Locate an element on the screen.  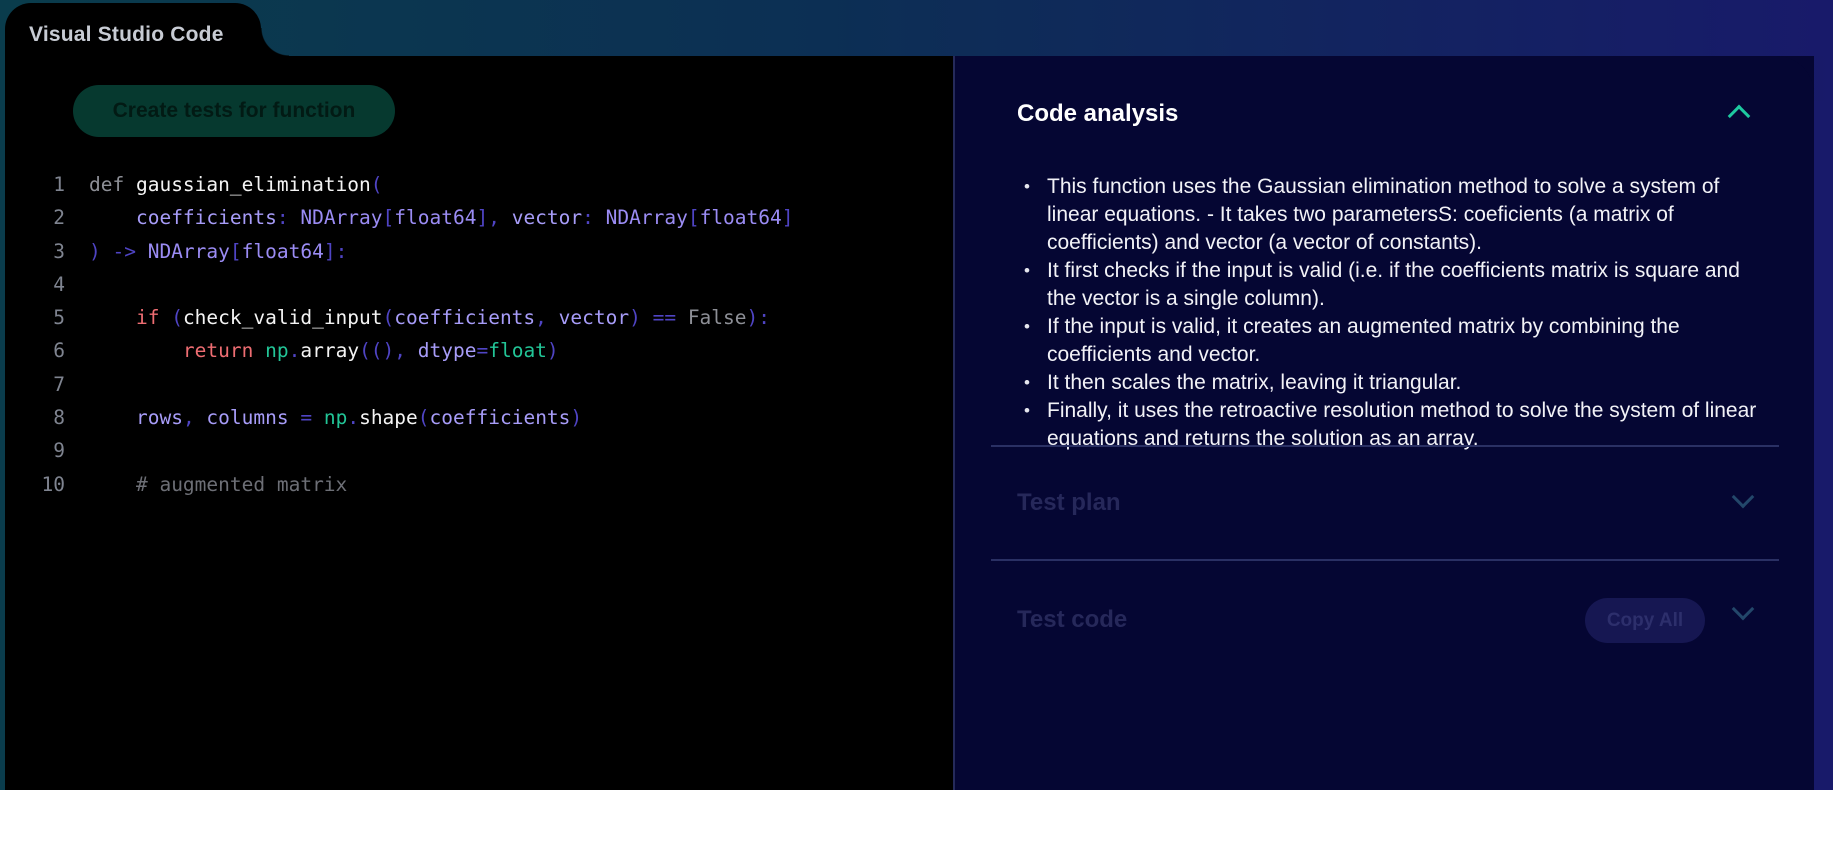
code-token: ]: is located at coordinates (335, 251).